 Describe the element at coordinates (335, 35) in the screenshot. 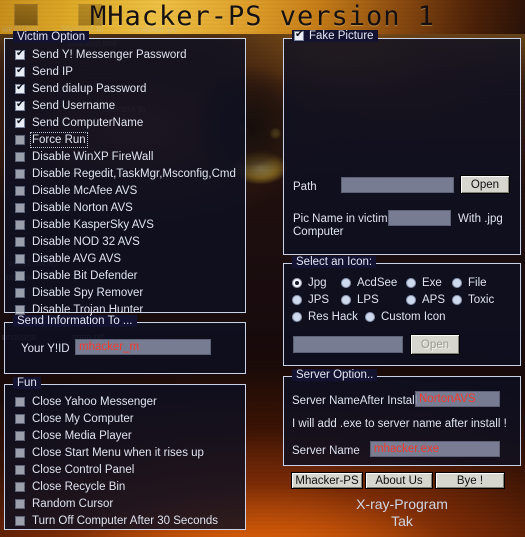

I see `fake-picture-title: Fake Picture` at that location.